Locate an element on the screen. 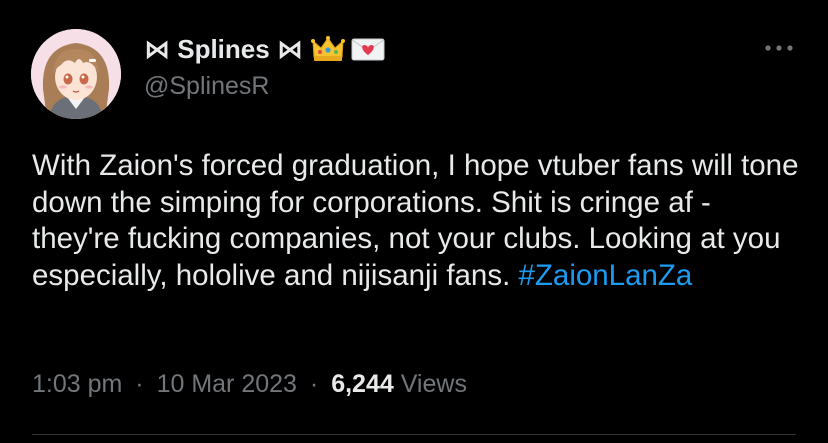 Image resolution: width=828 pixels, height=443 pixels. hashtag-link: #ZaionLanZa is located at coordinates (605, 275).